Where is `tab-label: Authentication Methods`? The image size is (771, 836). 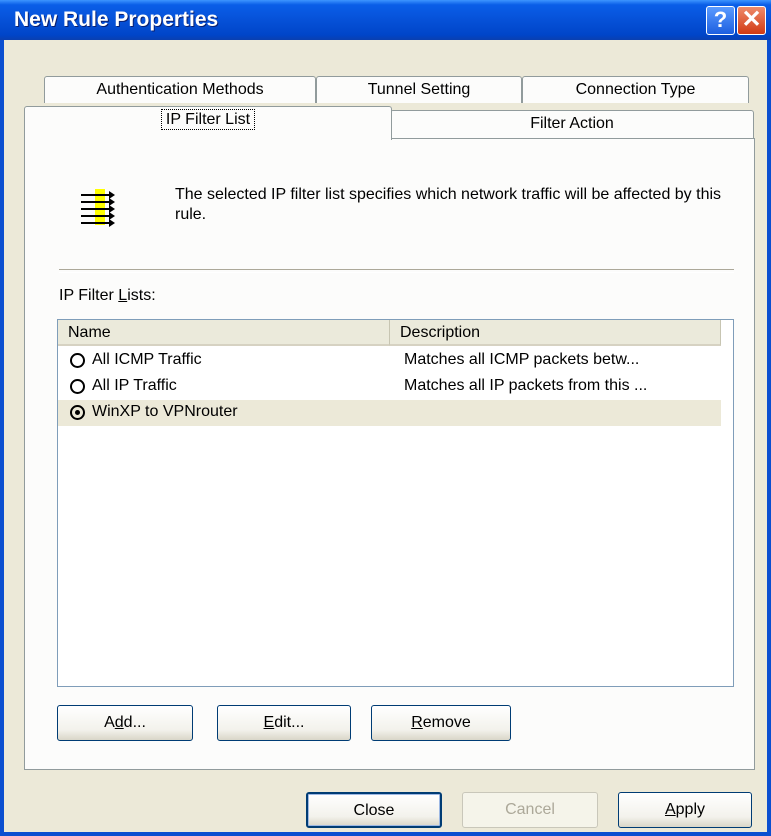 tab-label: Authentication Methods is located at coordinates (180, 89).